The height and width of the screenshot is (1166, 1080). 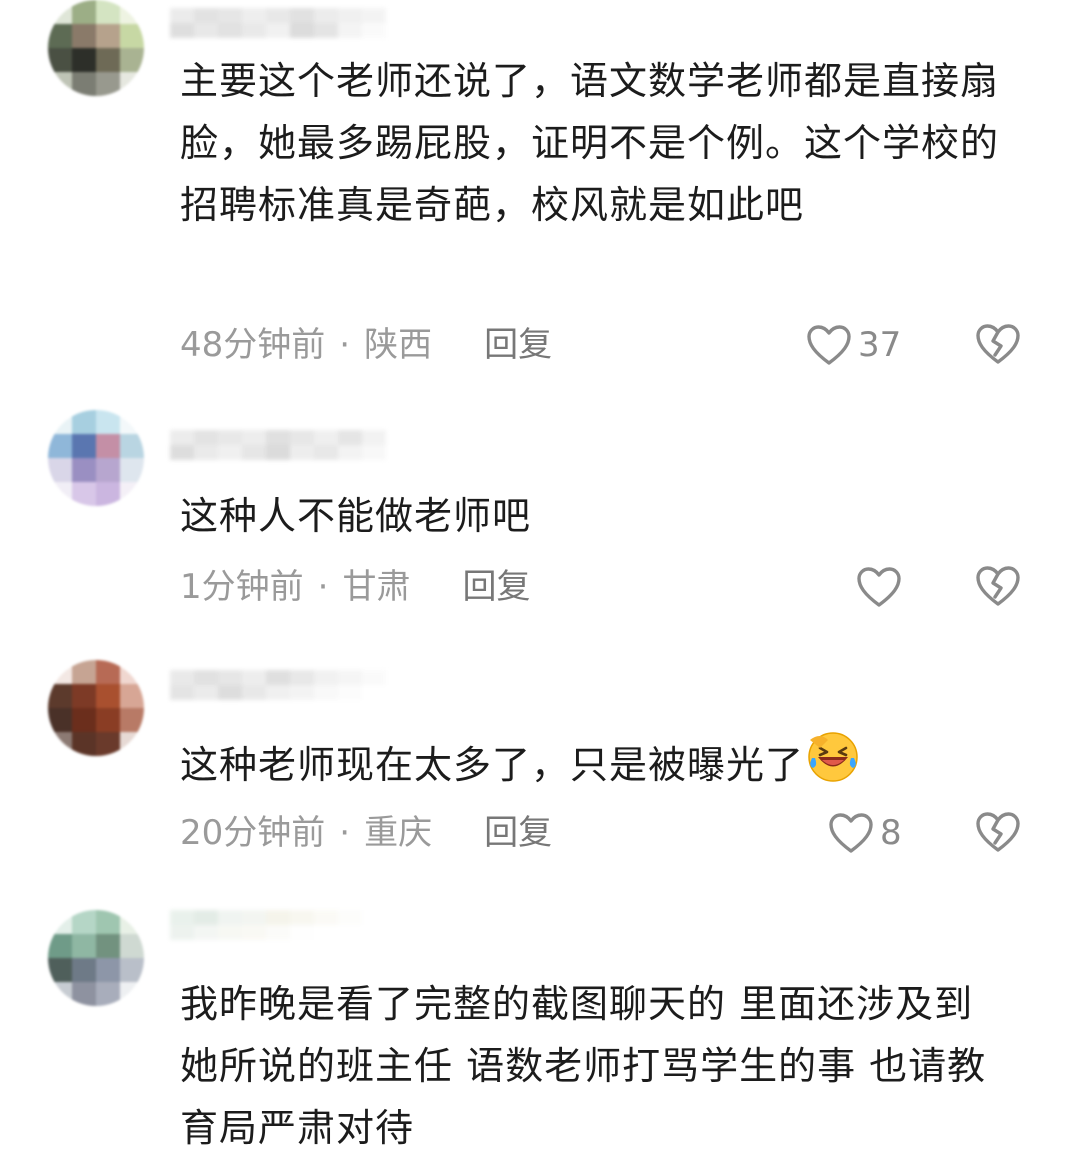 What do you see at coordinates (595, 763) in the screenshot?
I see `comment-text: 这种老师现在太多了，只是被曝光了` at bounding box center [595, 763].